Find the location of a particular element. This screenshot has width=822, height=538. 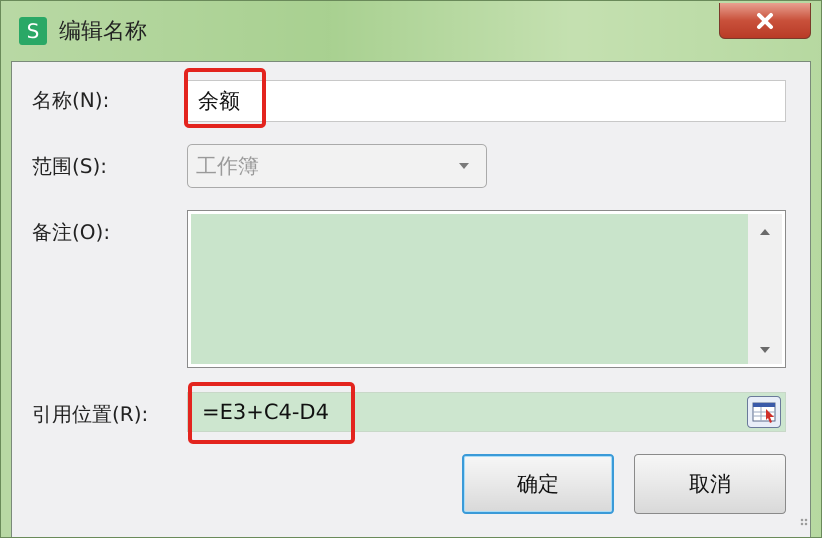

field-label: 备注(O): is located at coordinates (72, 232).